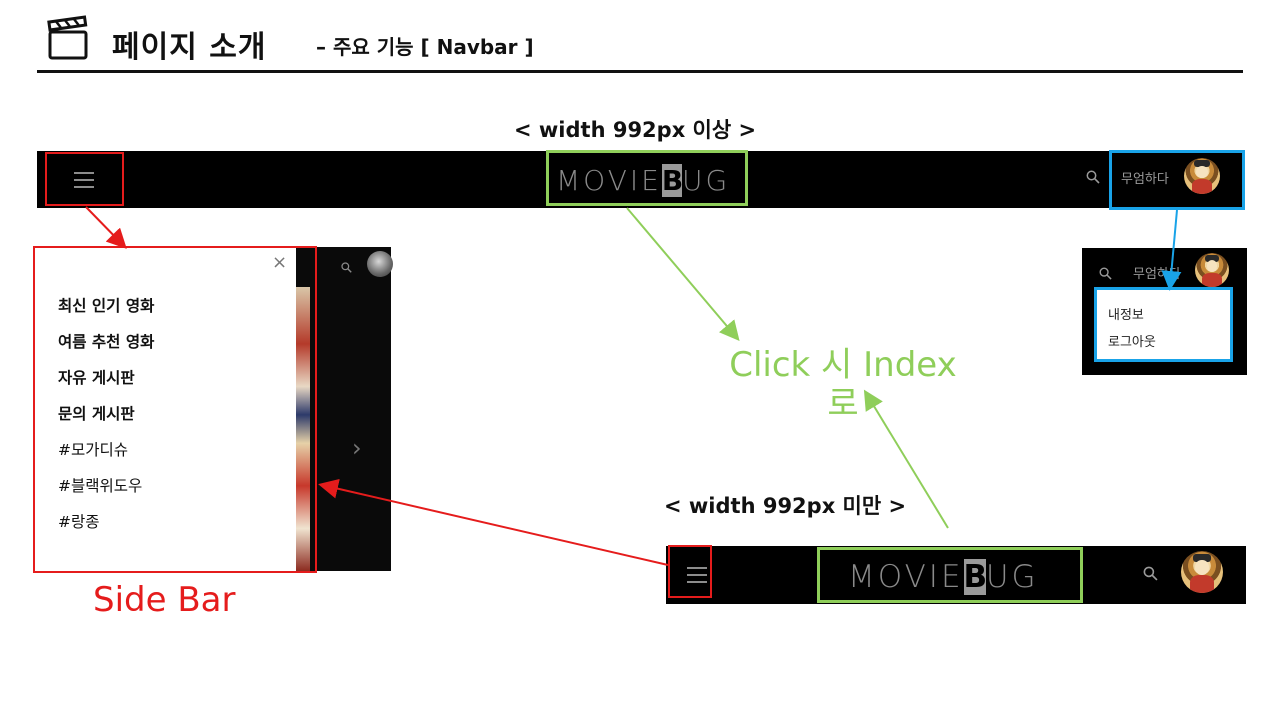  I want to click on arrow-wide-logo-to-caption, so click(683, 274).